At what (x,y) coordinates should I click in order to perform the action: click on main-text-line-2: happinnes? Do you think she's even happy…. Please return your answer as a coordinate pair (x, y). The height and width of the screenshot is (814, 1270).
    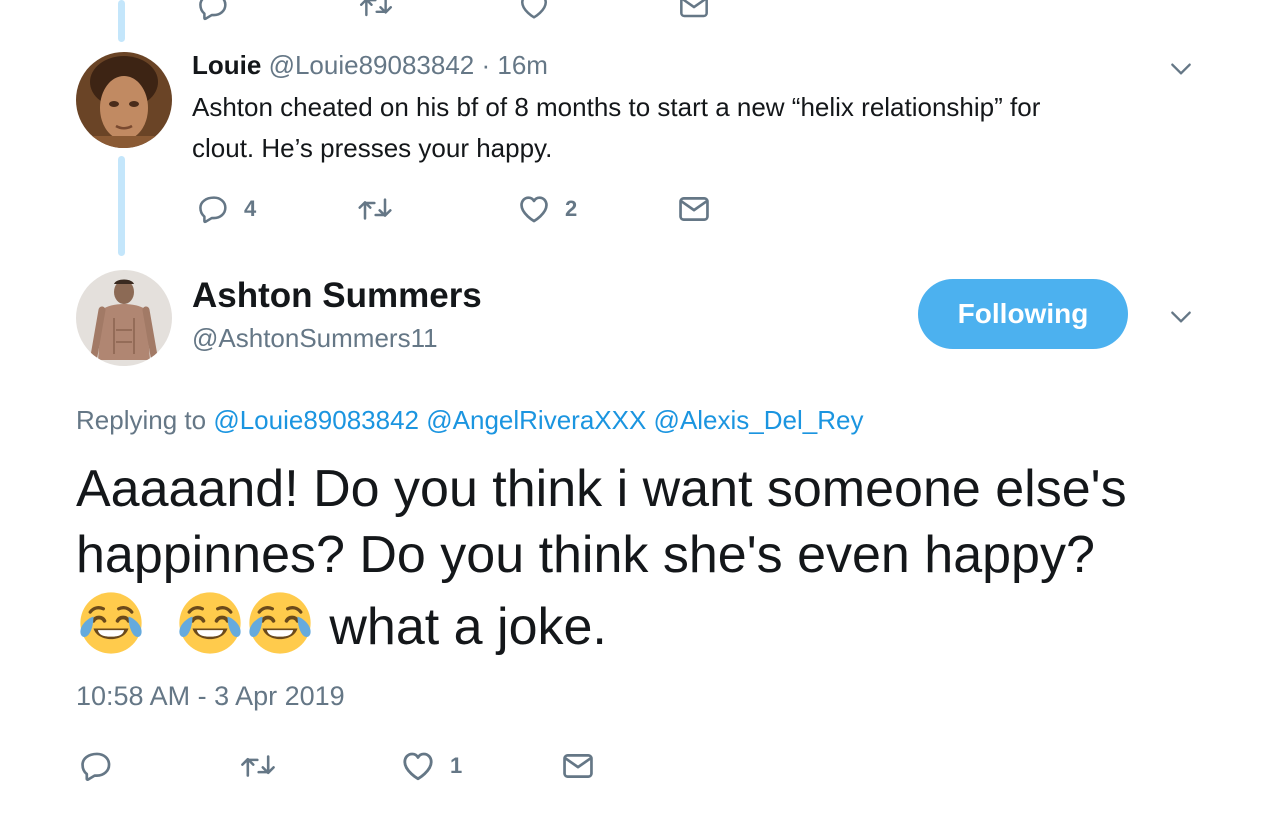
    Looking at the image, I should click on (585, 555).